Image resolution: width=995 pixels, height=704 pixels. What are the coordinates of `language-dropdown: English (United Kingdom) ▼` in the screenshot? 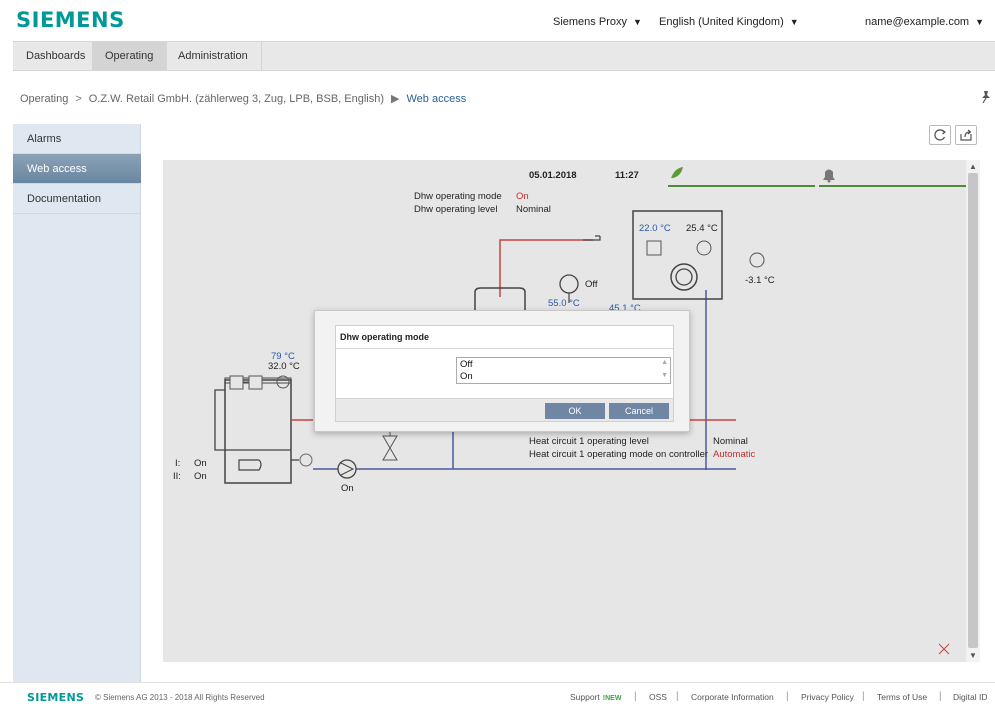 It's located at (729, 22).